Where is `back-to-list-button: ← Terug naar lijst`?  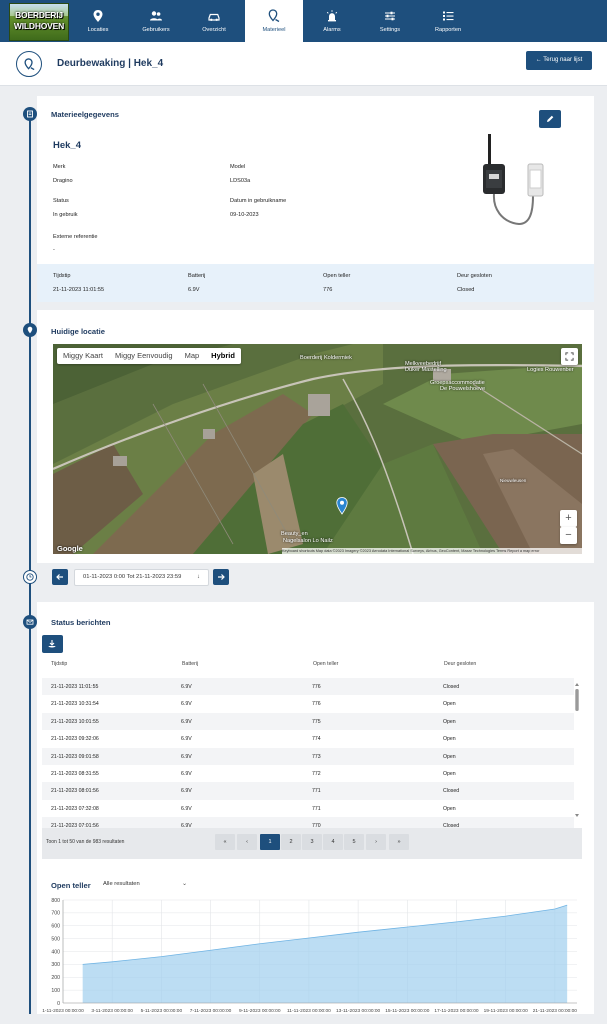
back-to-list-button: ← Terug naar lijst is located at coordinates (559, 60).